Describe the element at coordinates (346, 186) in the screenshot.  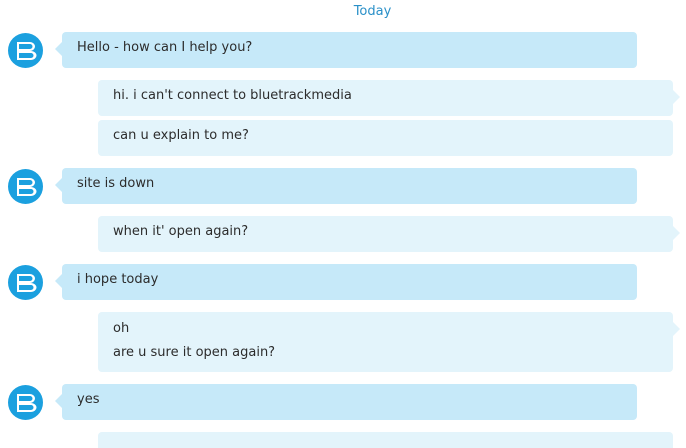
I see `message-bubble: site is down` at that location.